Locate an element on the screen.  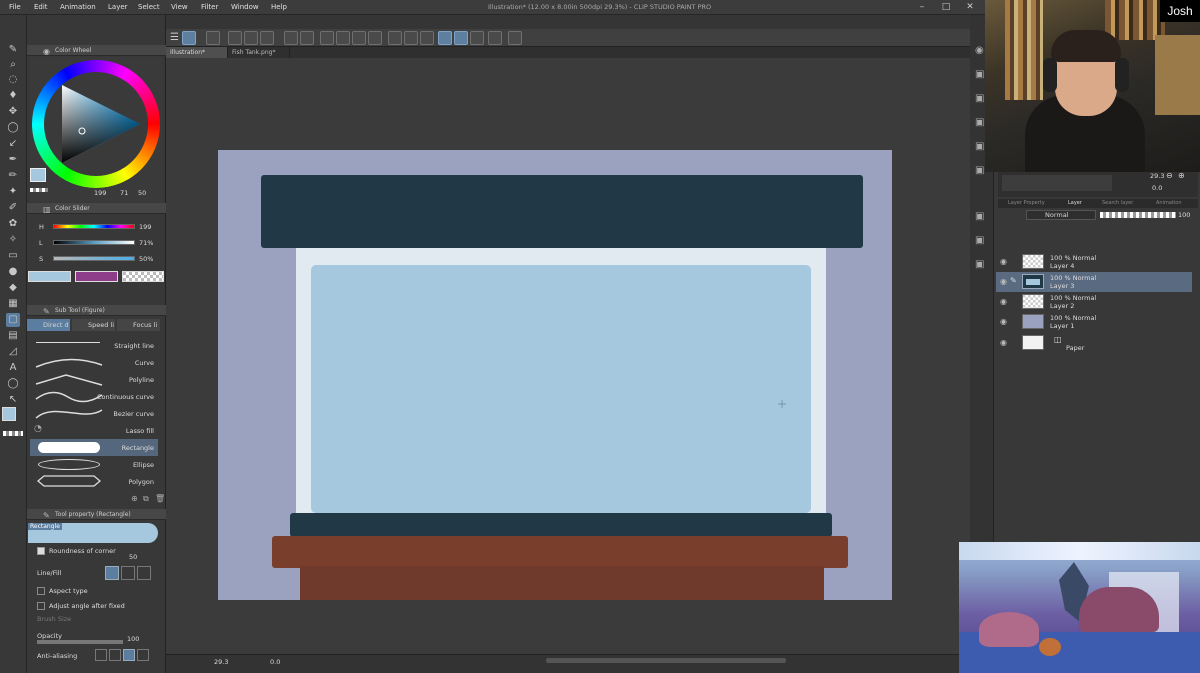
subtool-polygon: Polygon is located at coordinates (94, 481).